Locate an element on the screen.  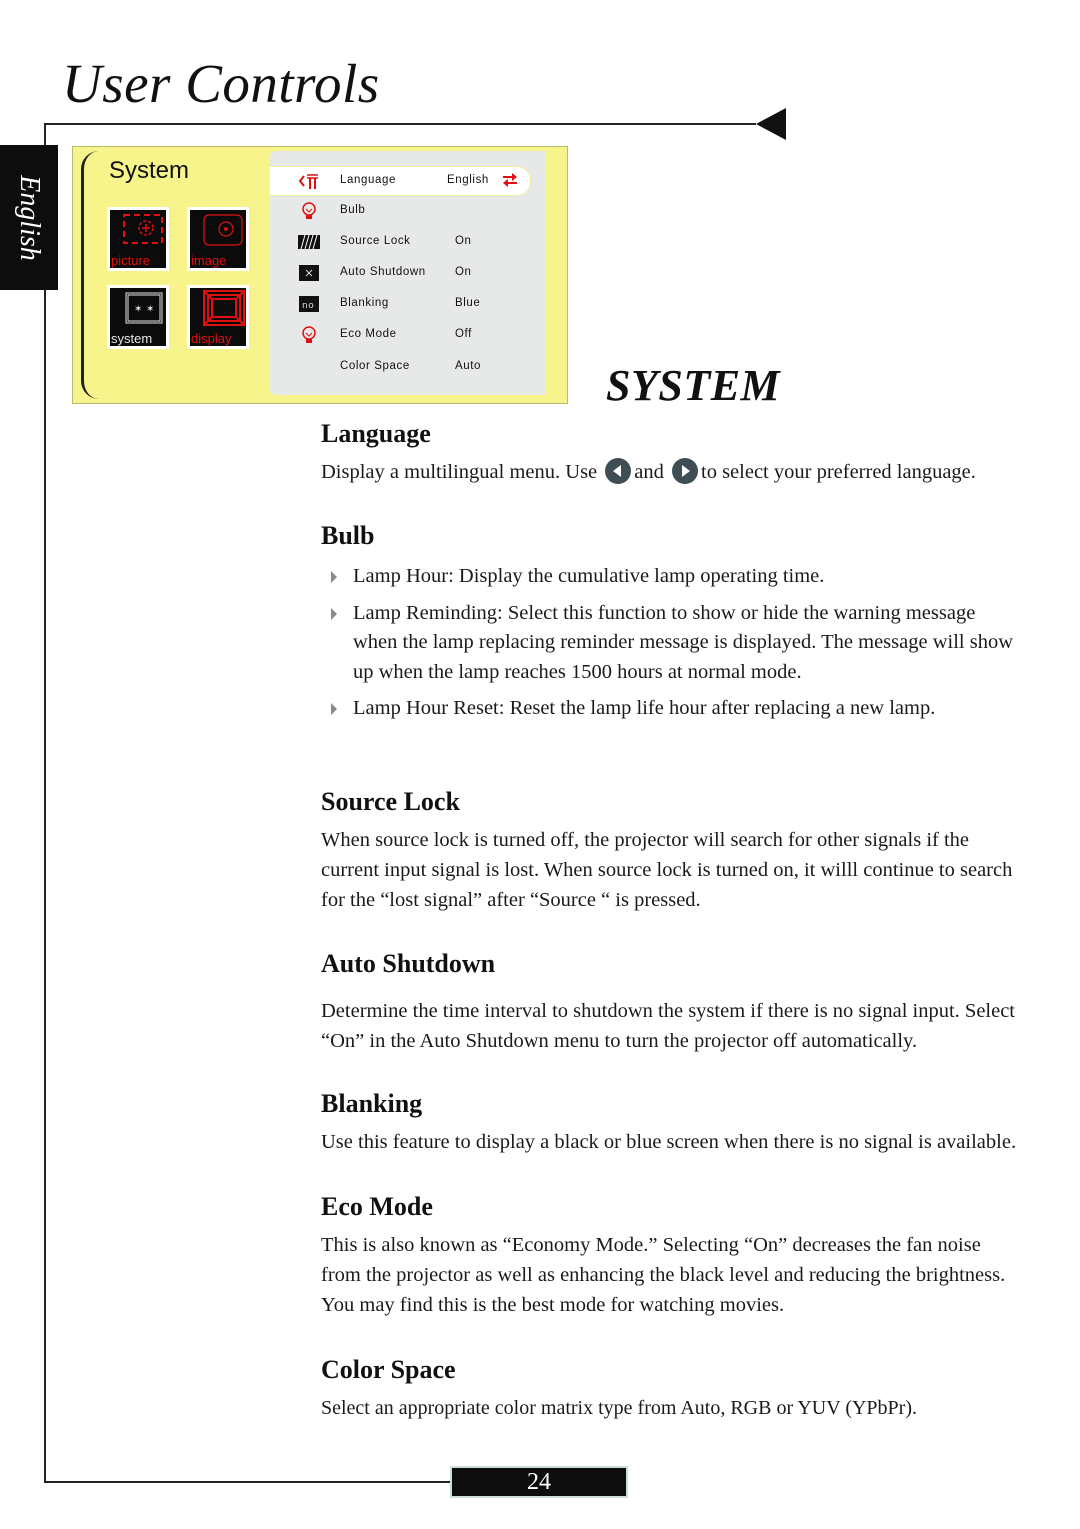
heading-blanking: Blanking is located at coordinates (372, 1103).